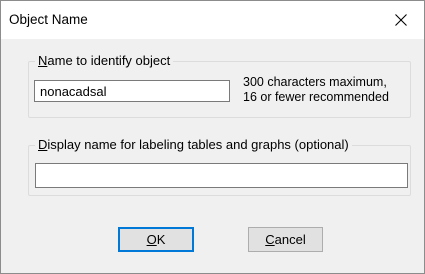 The width and height of the screenshot is (425, 274). What do you see at coordinates (132, 91) in the screenshot?
I see `object-name-input` at bounding box center [132, 91].